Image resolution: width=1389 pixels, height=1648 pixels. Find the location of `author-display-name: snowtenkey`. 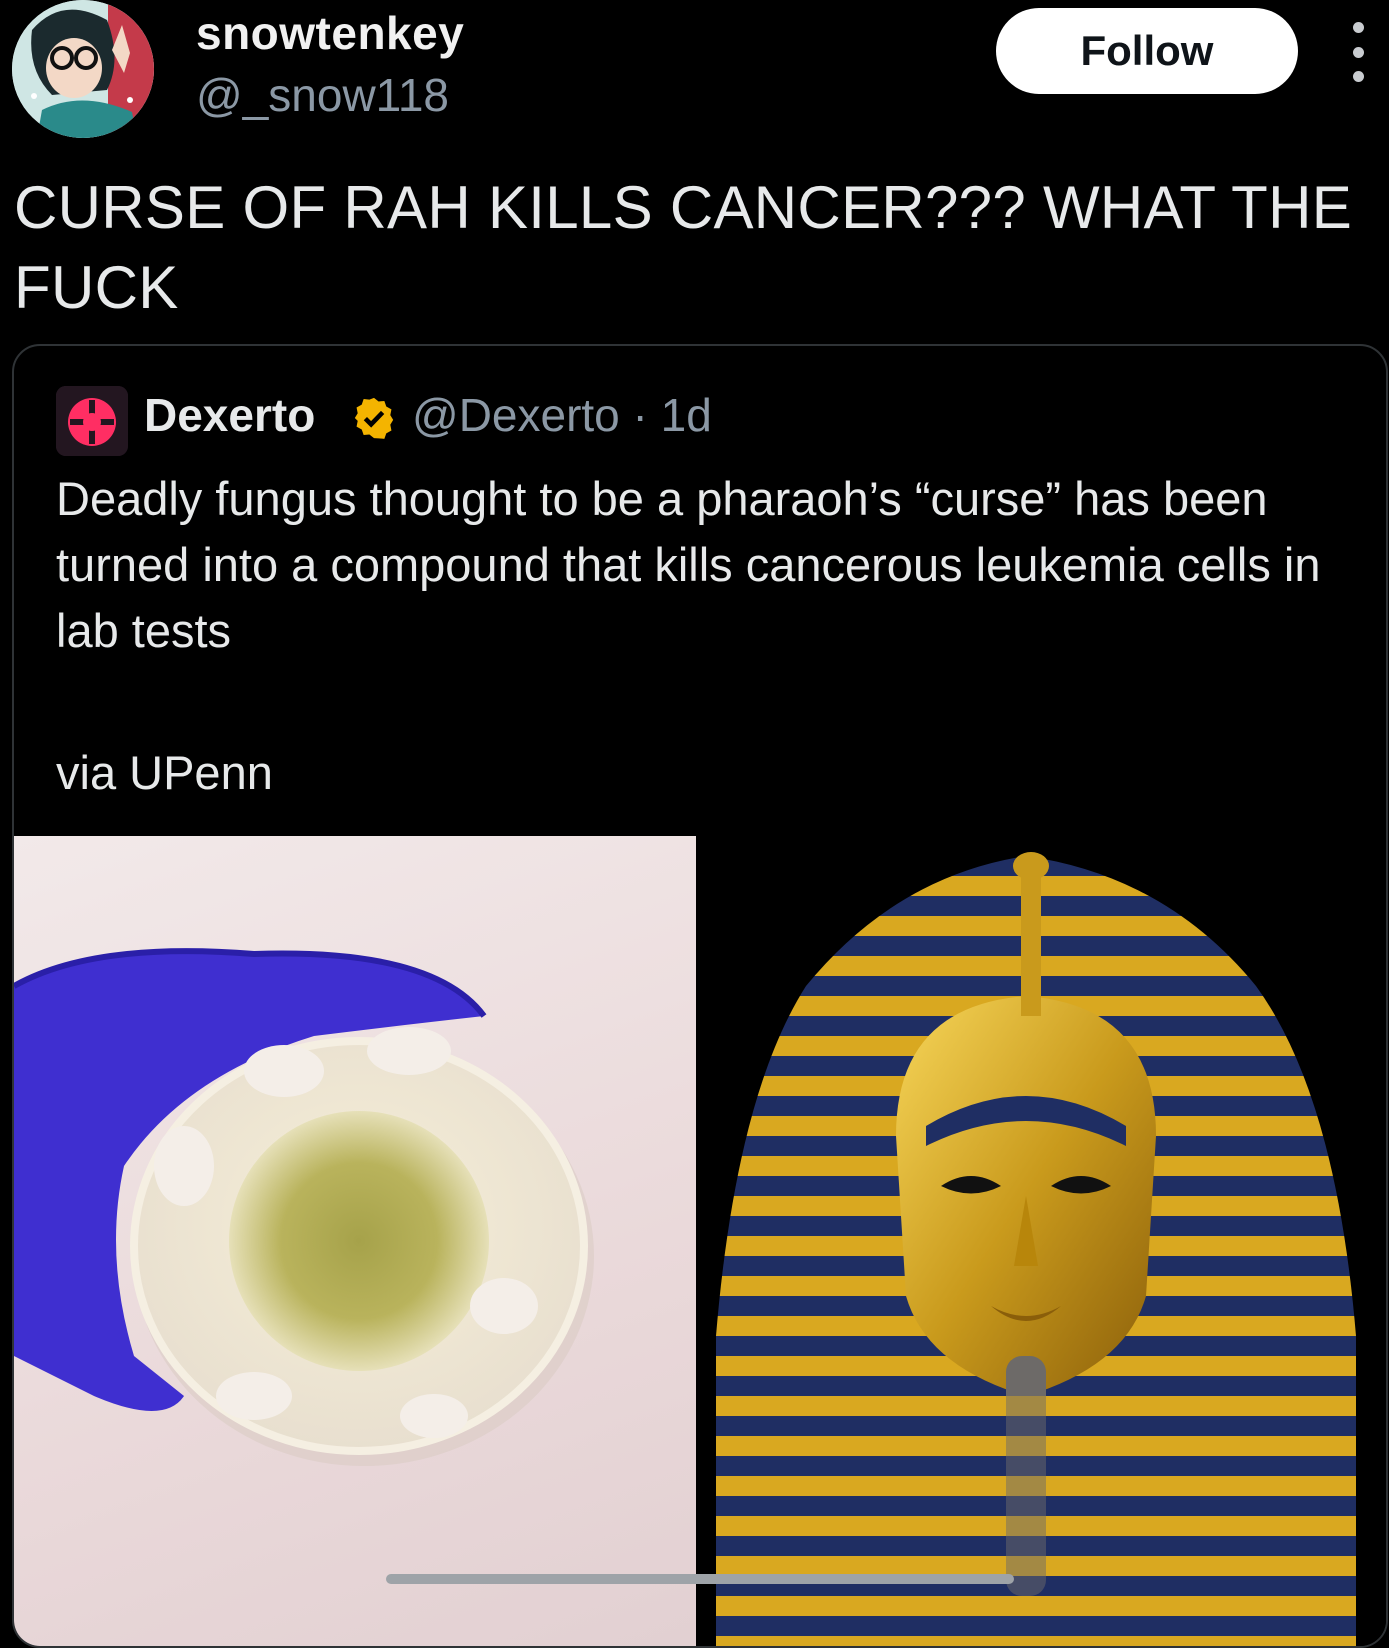

author-display-name: snowtenkey is located at coordinates (330, 33).